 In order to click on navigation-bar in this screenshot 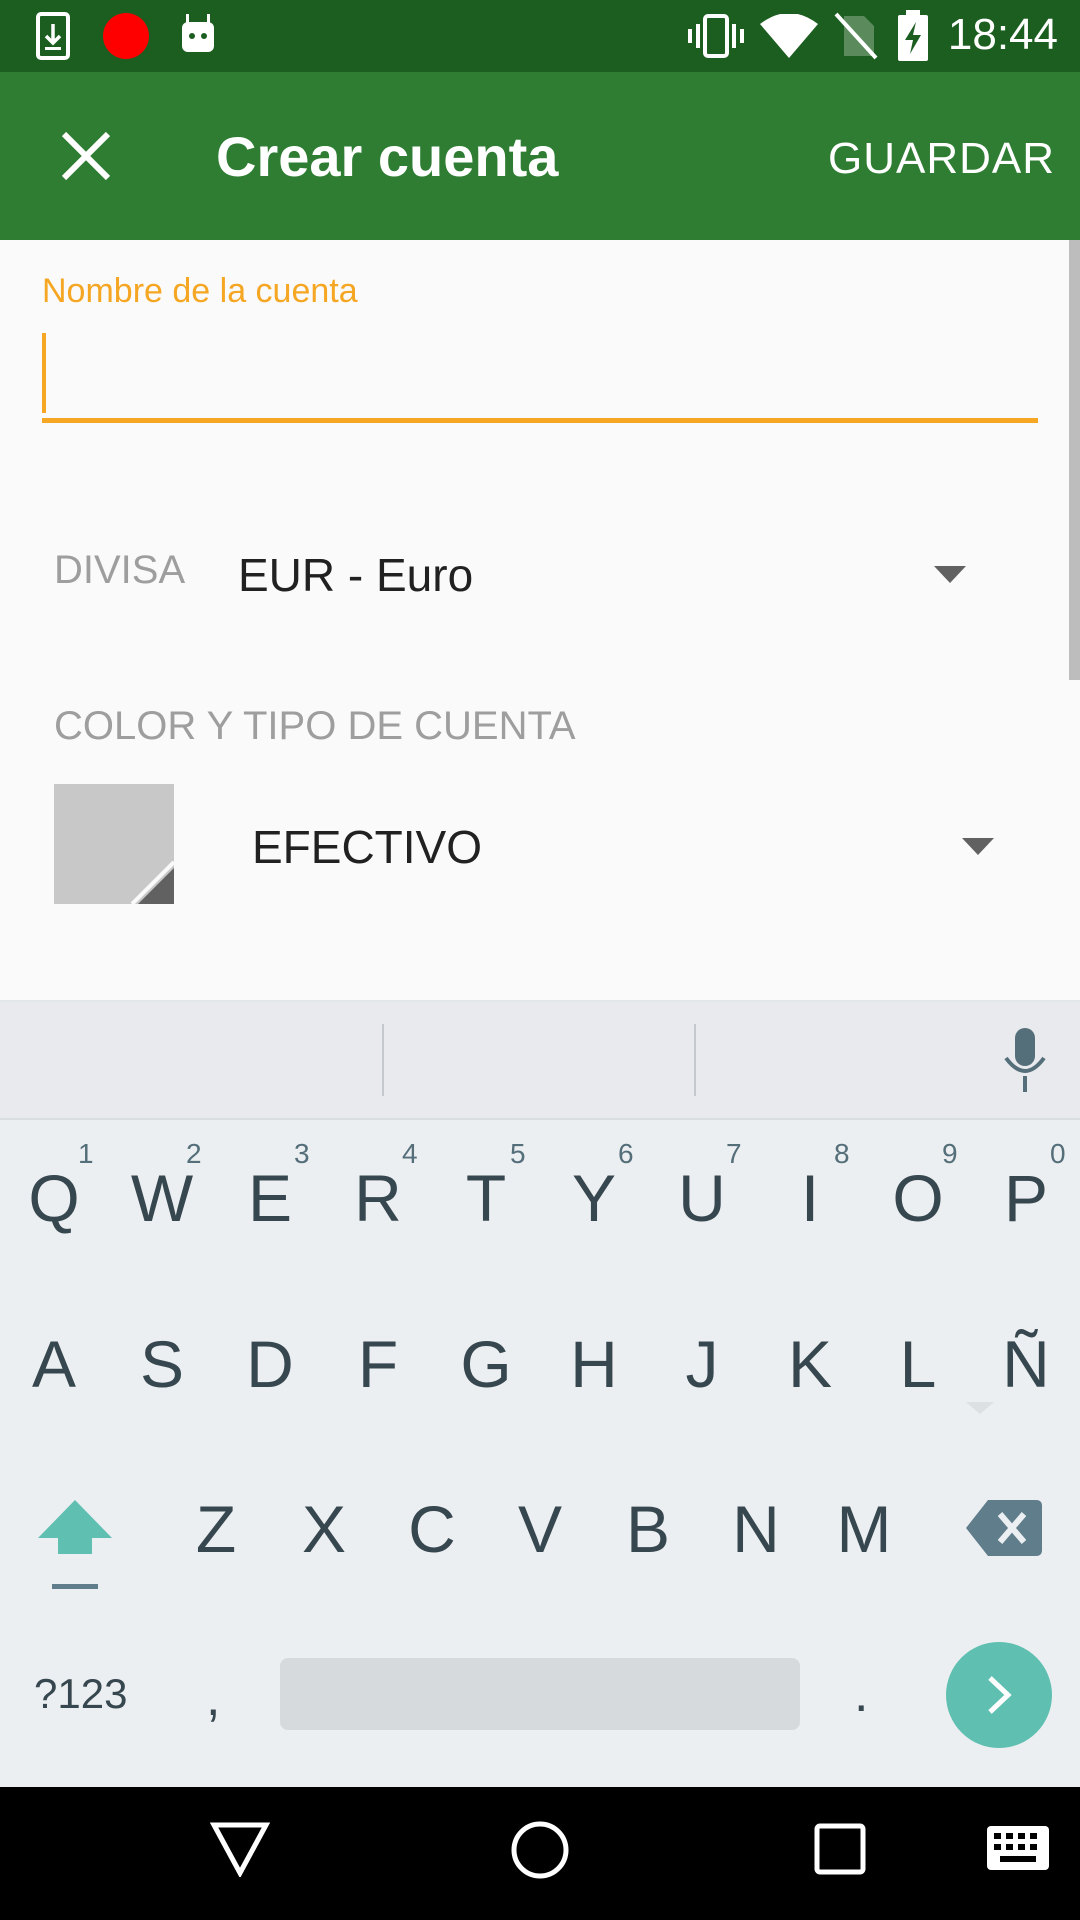, I will do `click(540, 1853)`.